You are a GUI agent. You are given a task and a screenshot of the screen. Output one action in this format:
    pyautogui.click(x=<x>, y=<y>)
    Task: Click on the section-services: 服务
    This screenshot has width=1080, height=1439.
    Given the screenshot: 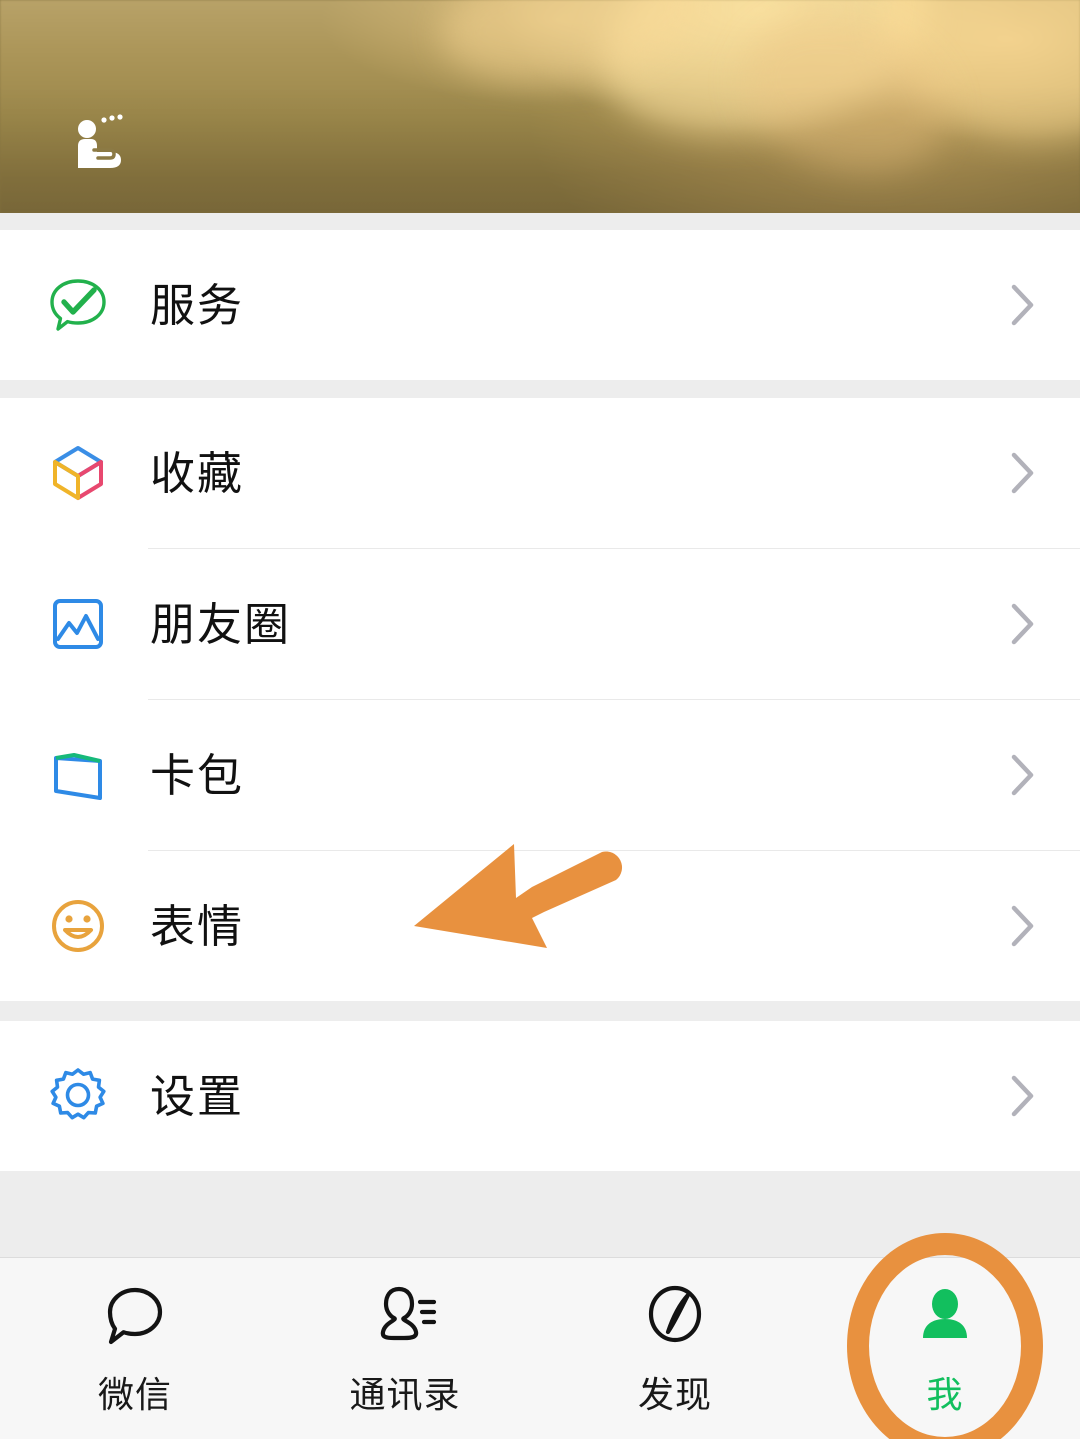 What is the action you would take?
    pyautogui.click(x=540, y=305)
    